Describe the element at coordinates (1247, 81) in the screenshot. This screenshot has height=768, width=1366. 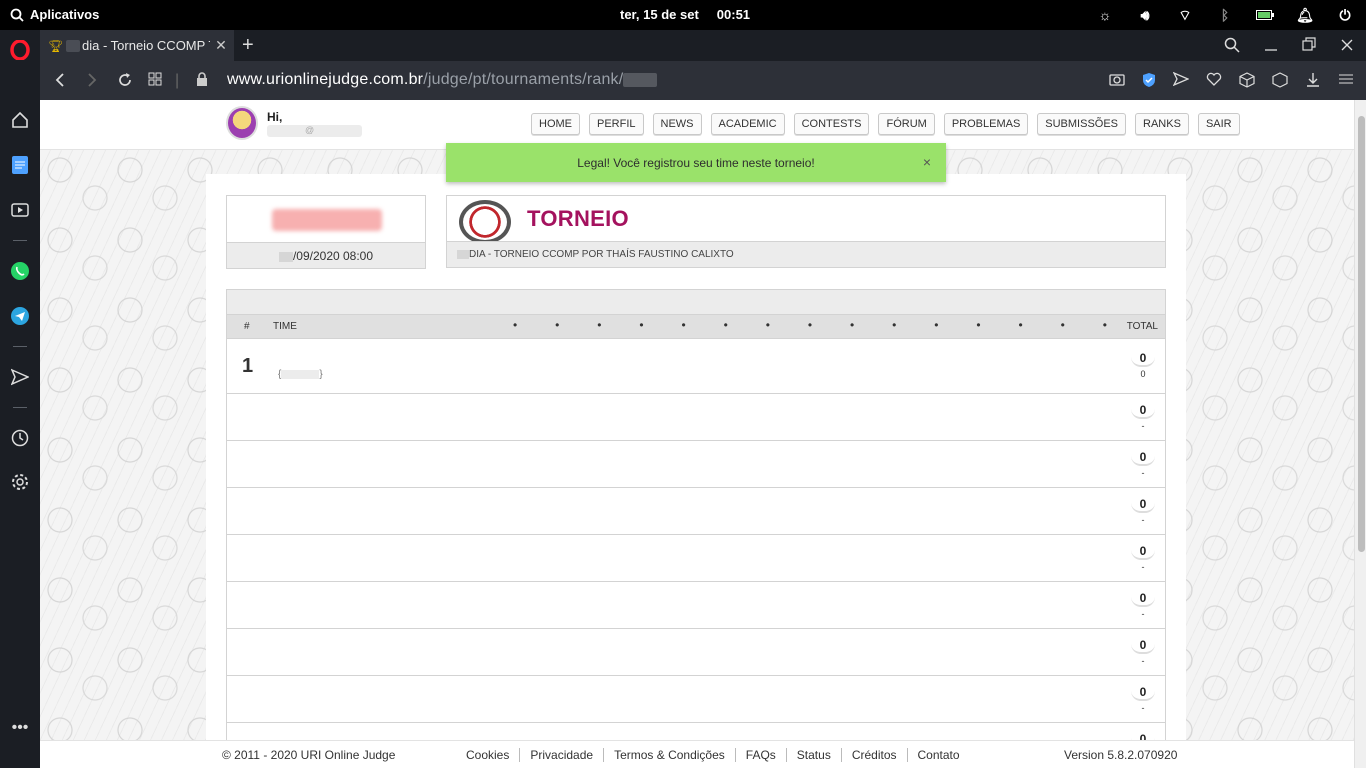
I see `snapshot-cube-icon` at that location.